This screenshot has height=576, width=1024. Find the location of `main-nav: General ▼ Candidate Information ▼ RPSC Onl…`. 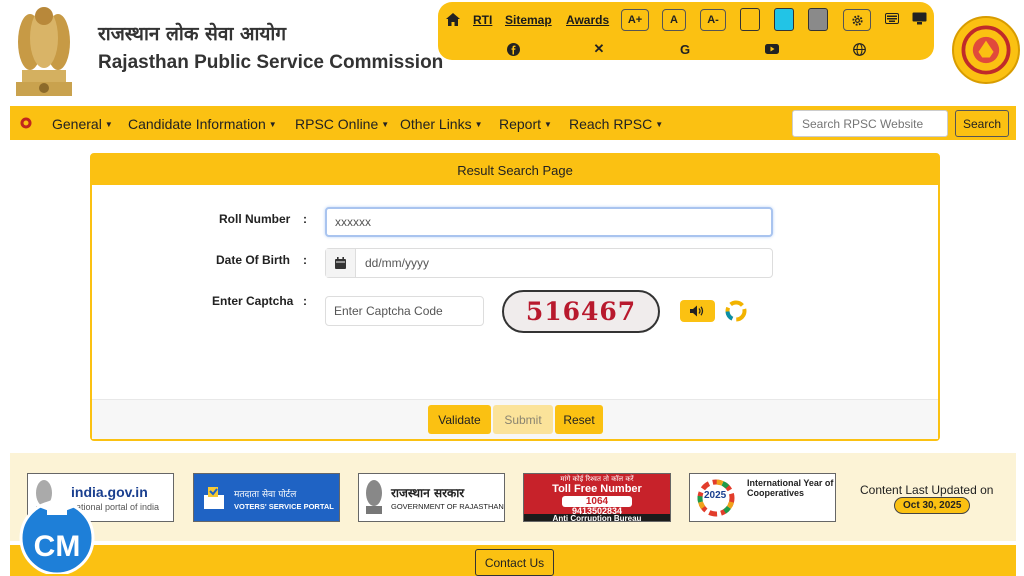

main-nav: General ▼ Candidate Information ▼ RPSC Onl… is located at coordinates (513, 123).